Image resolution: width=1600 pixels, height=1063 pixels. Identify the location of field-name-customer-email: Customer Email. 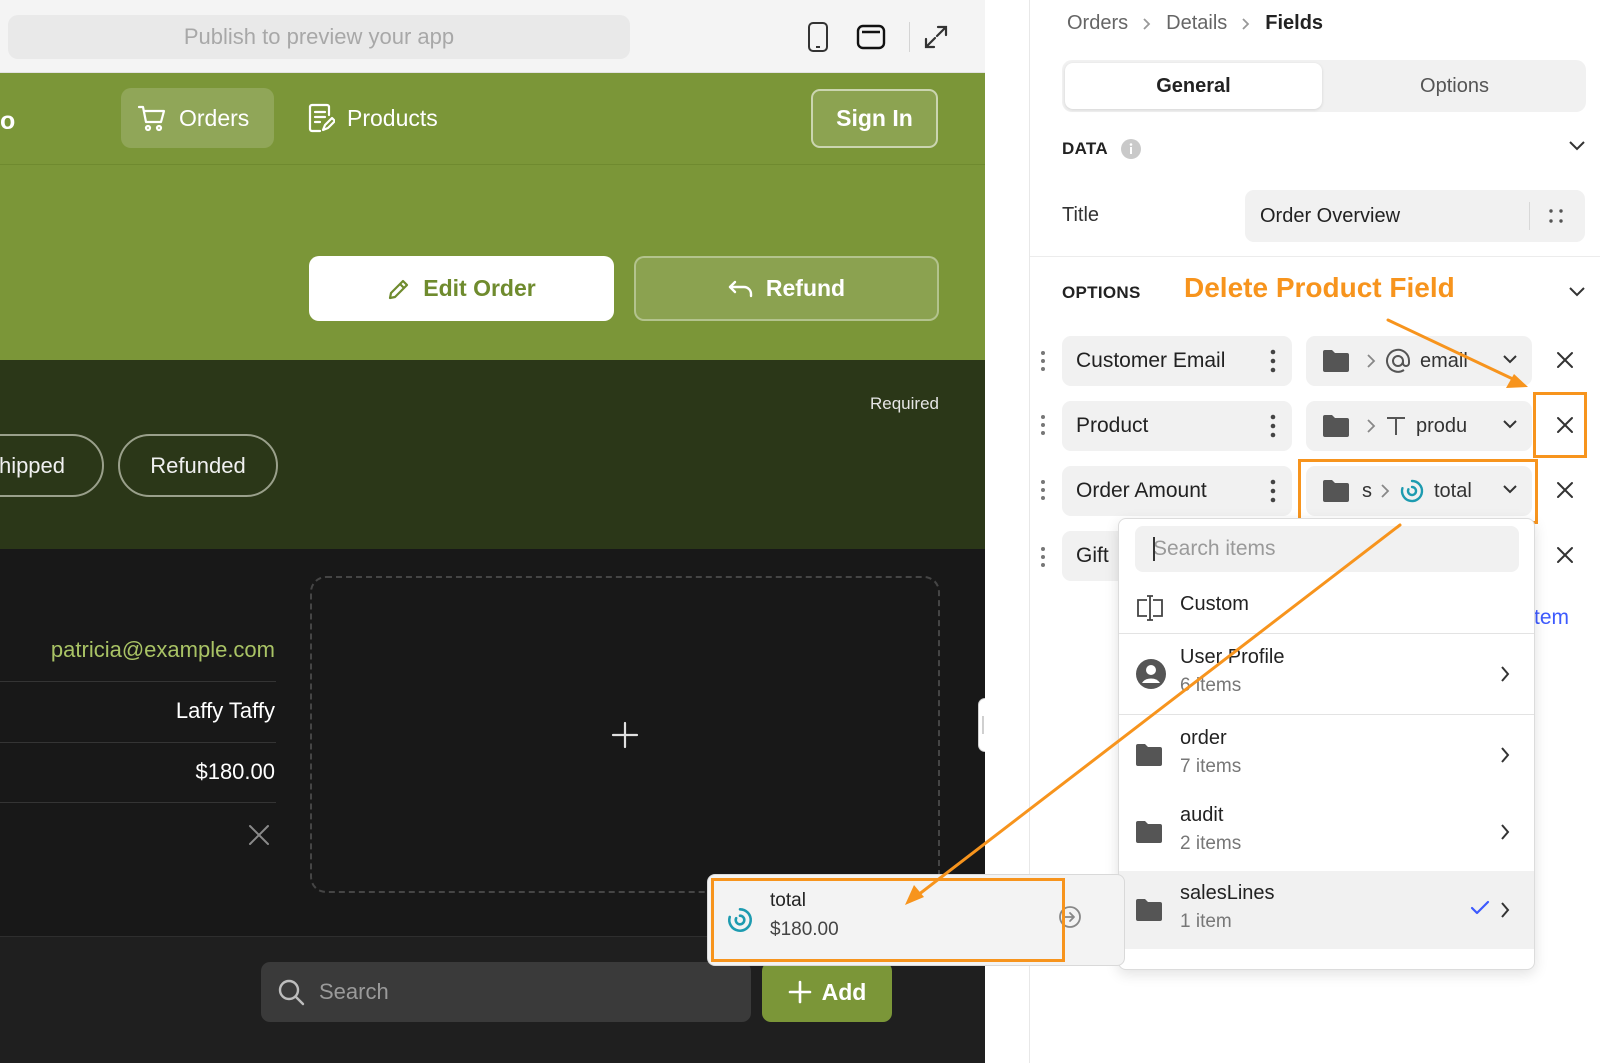
(1177, 361).